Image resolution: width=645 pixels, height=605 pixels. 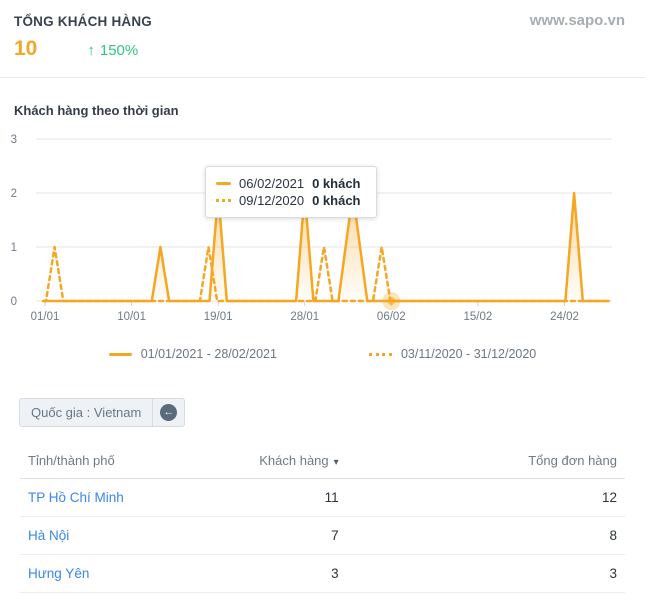 What do you see at coordinates (564, 317) in the screenshot?
I see `x-tick-label: 24/02` at bounding box center [564, 317].